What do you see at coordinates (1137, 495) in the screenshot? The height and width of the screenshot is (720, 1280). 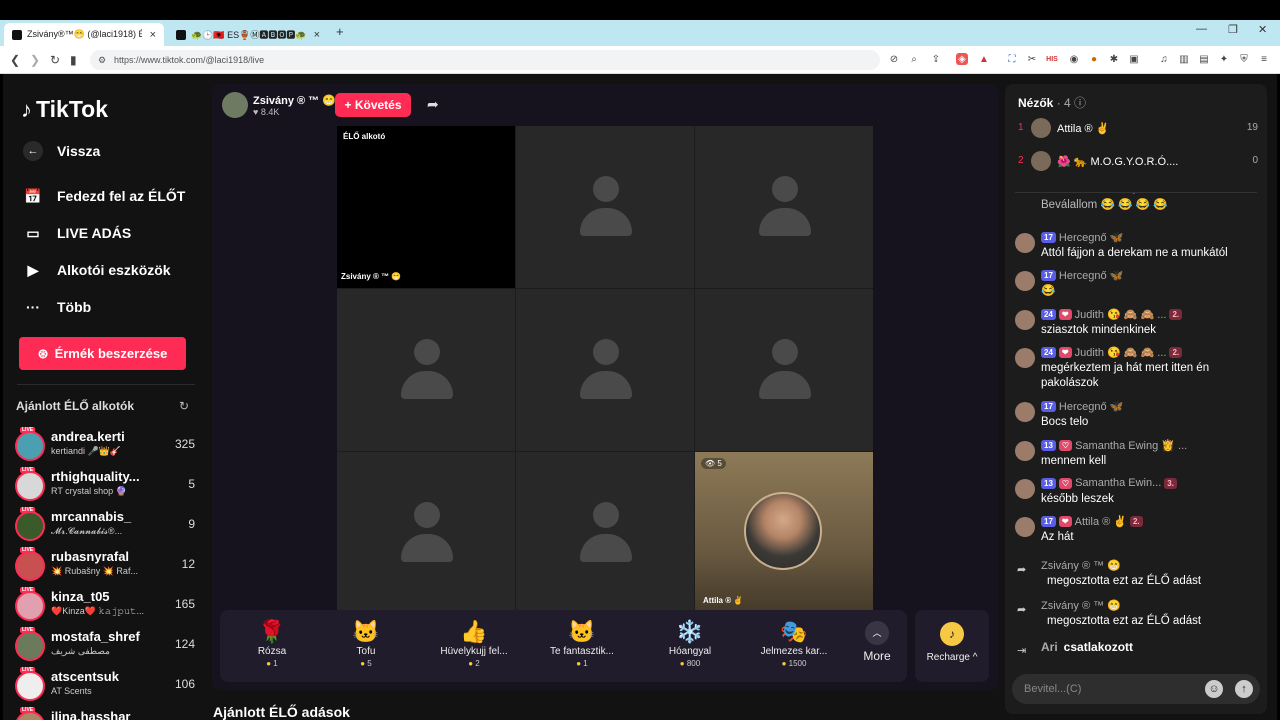 I see `chat-message: 13 ♡ Samantha Ewin... 3. később leszek` at bounding box center [1137, 495].